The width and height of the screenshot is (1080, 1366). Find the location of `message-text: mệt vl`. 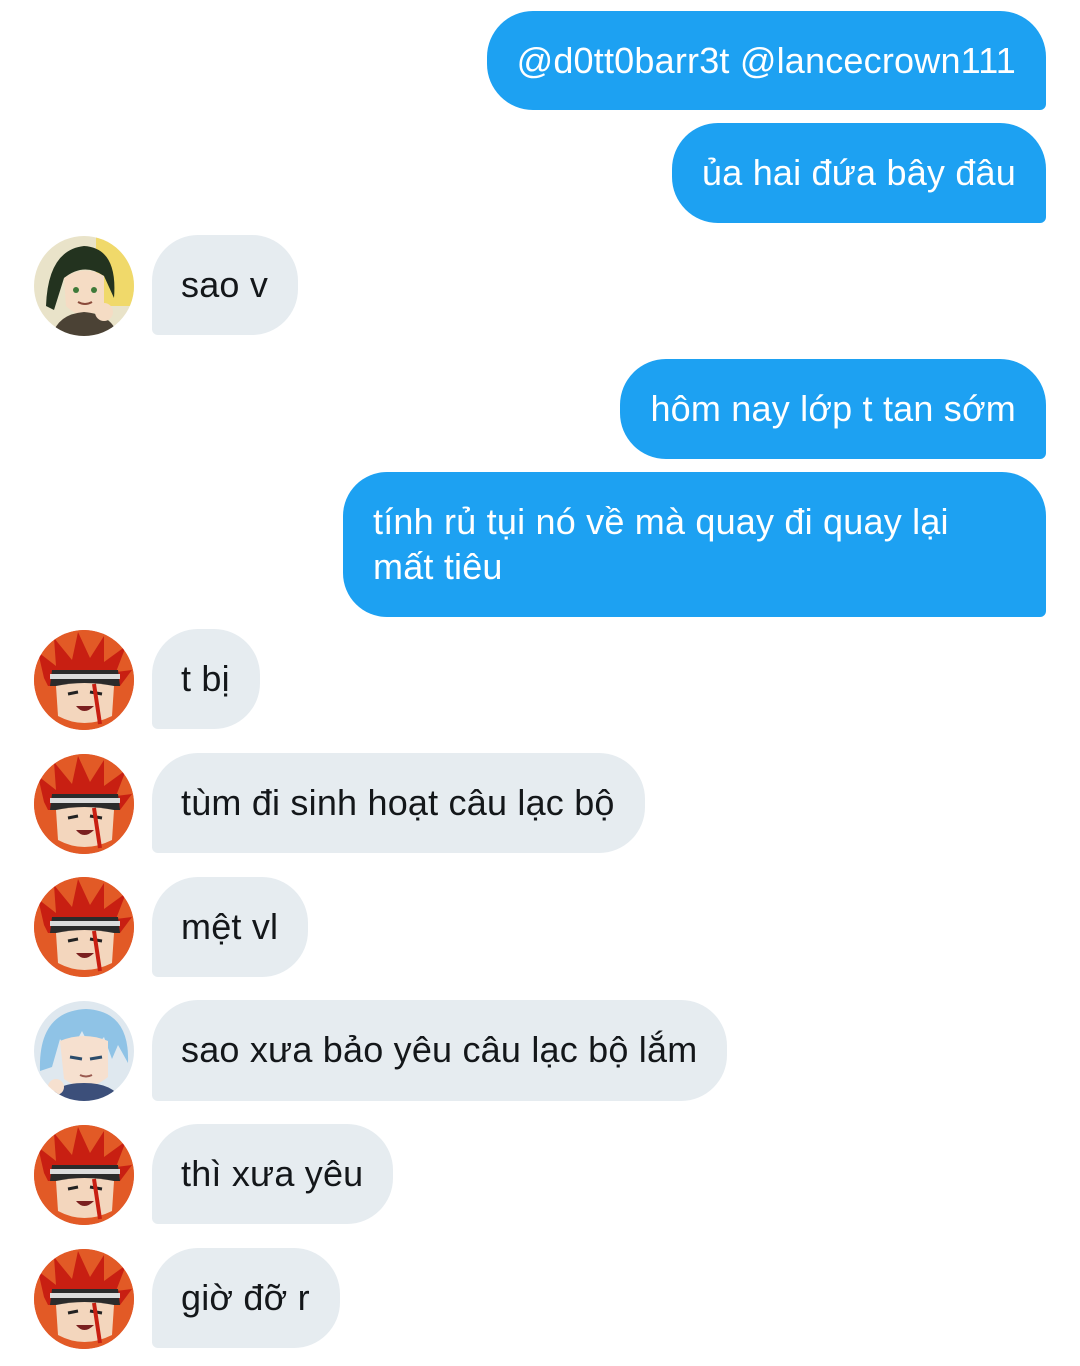

message-text: mệt vl is located at coordinates (230, 926).